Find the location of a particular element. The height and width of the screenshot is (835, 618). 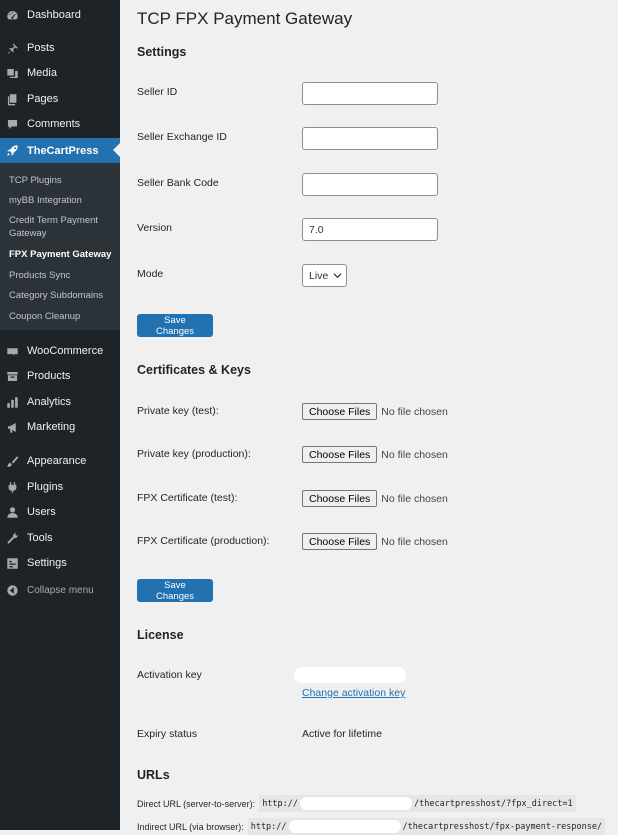

settings-heading: Settings is located at coordinates (162, 52).